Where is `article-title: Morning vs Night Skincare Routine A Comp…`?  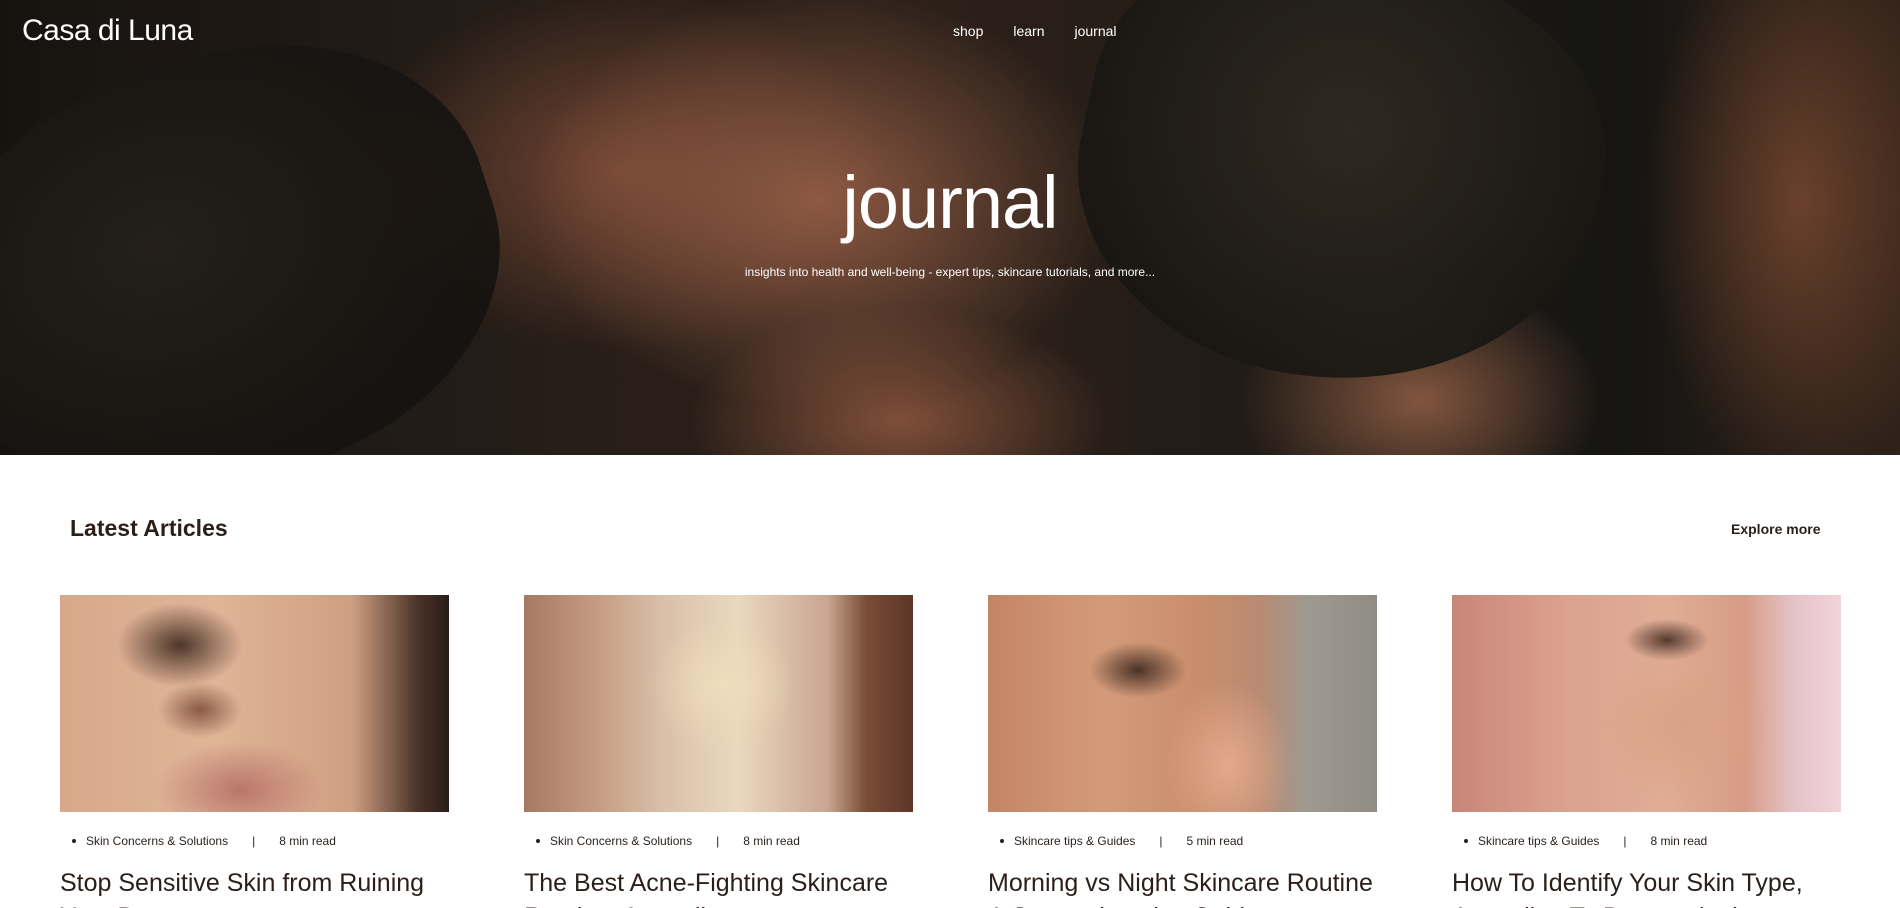 article-title: Morning vs Night Skincare Routine A Comp… is located at coordinates (1182, 887).